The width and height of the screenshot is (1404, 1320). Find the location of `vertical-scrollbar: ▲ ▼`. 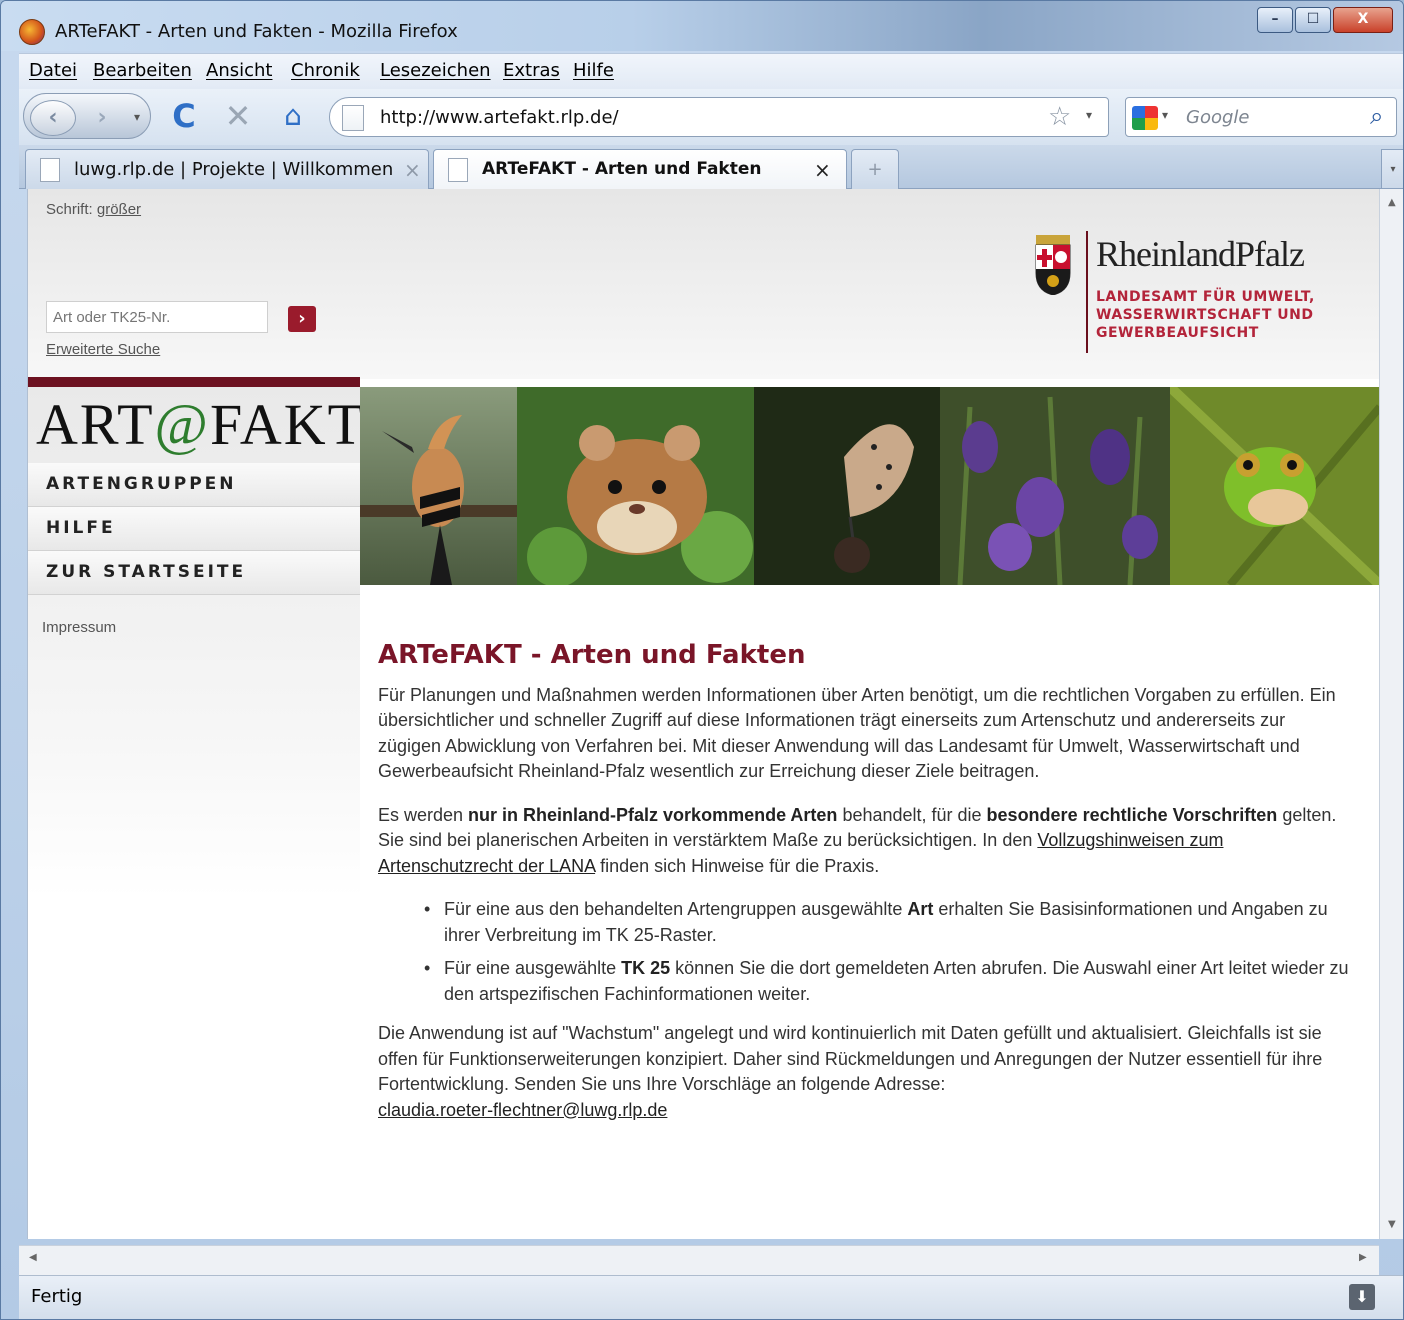

vertical-scrollbar: ▲ ▼ is located at coordinates (1391, 714).